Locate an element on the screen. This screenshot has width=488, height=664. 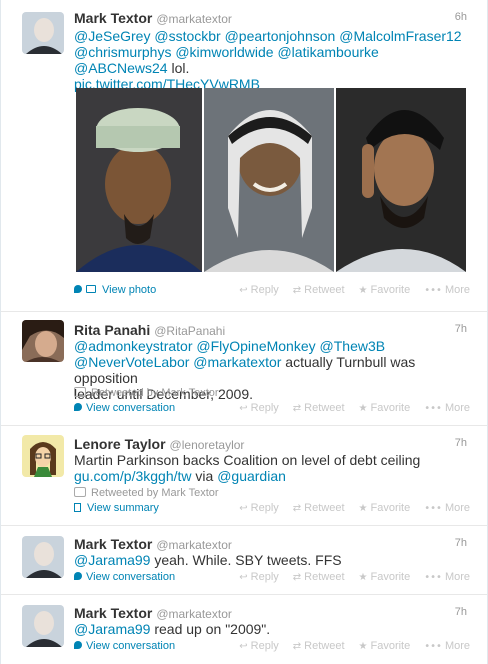
tweet-actions: ↩ Reply ⇄ Retweet ★ Favorite ••• More is located at coordinates (347, 408).